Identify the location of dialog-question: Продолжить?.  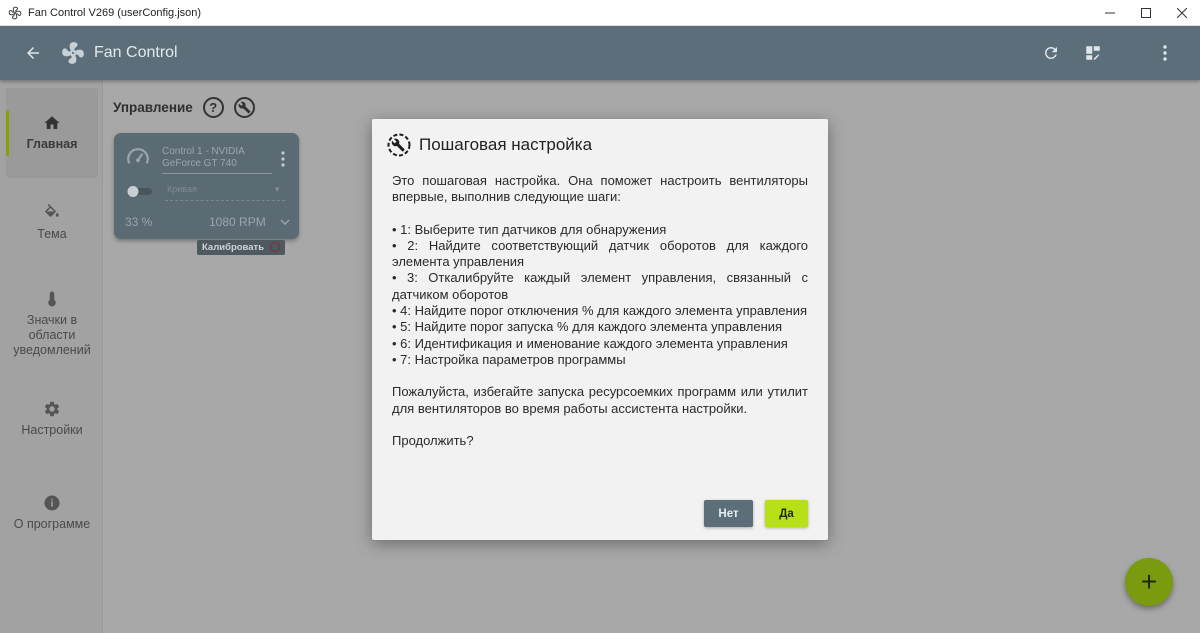
(433, 440).